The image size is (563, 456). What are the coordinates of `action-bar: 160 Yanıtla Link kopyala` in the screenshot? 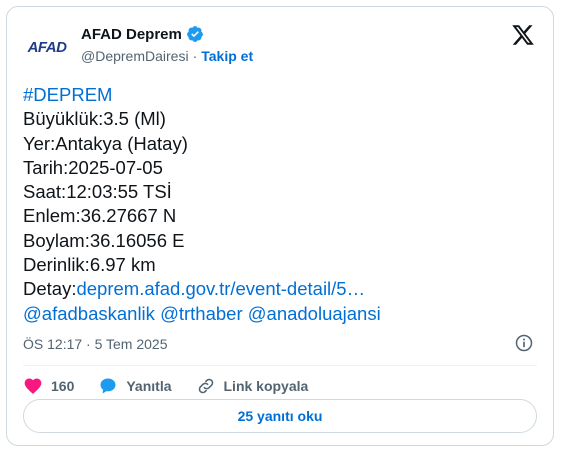 It's located at (177, 386).